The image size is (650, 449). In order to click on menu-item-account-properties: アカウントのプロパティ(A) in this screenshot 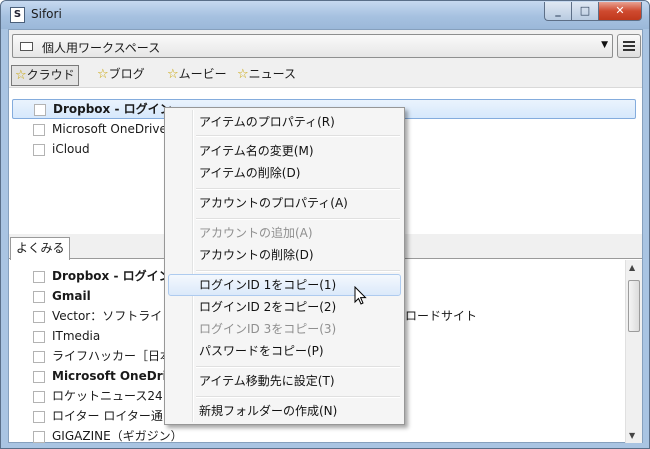, I will do `click(284, 203)`.